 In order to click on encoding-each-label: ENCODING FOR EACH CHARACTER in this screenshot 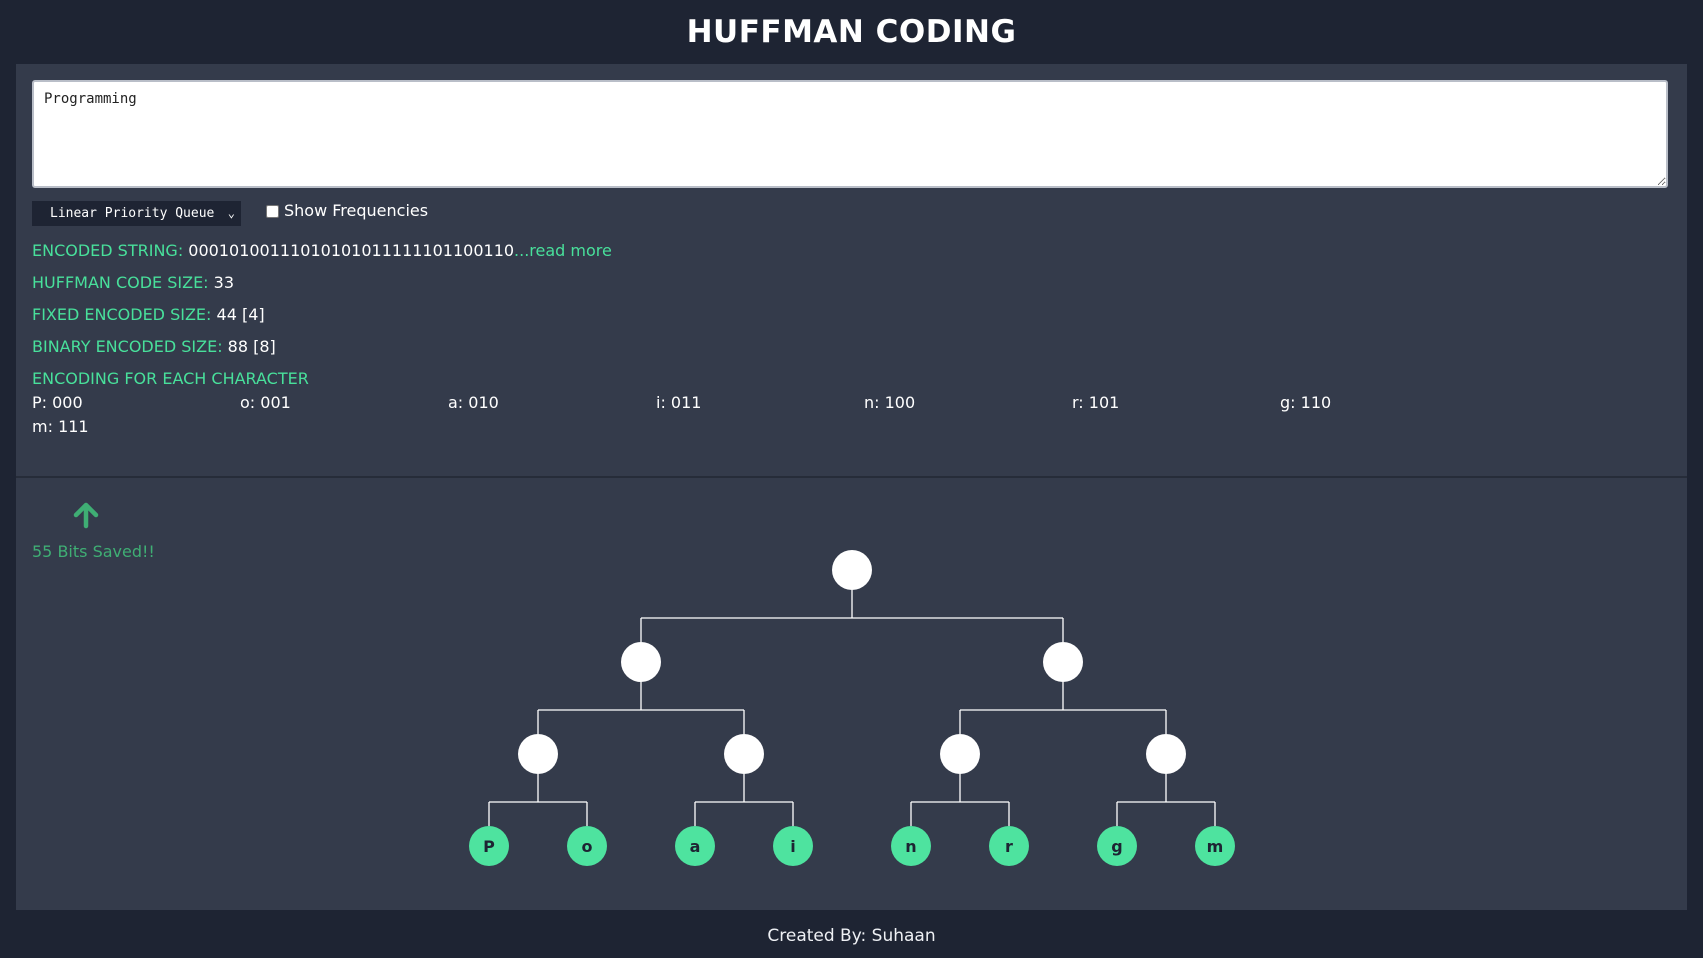, I will do `click(170, 378)`.